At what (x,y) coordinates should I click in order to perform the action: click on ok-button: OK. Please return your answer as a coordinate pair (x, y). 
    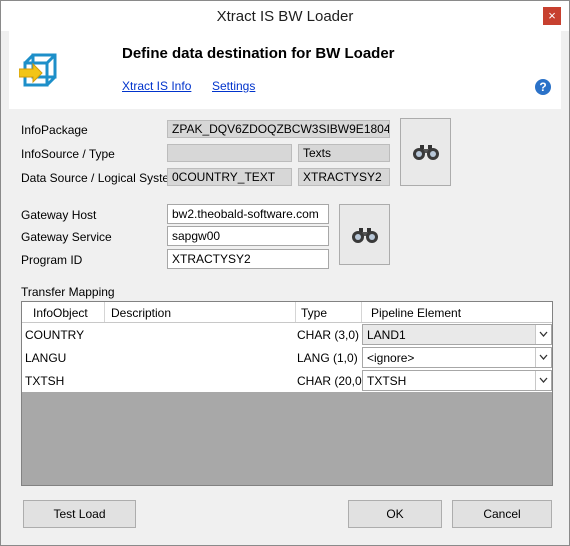
    Looking at the image, I should click on (395, 514).